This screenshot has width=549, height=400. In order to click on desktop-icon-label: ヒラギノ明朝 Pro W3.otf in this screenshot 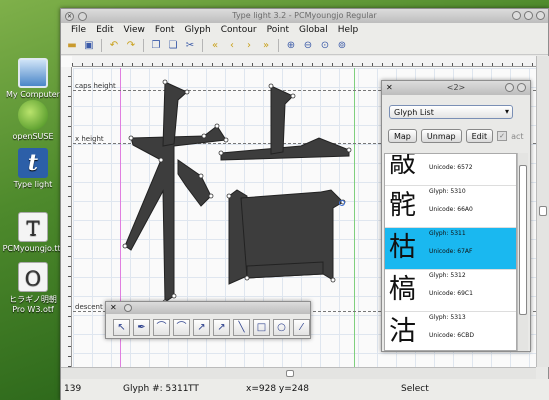, I will do `click(33, 304)`.